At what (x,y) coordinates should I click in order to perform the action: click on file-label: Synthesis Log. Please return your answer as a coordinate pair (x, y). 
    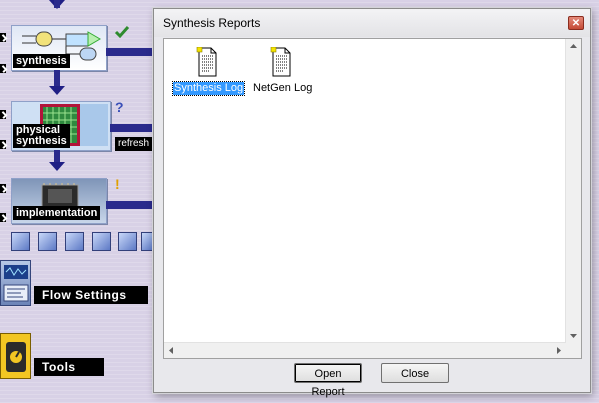
    Looking at the image, I should click on (208, 88).